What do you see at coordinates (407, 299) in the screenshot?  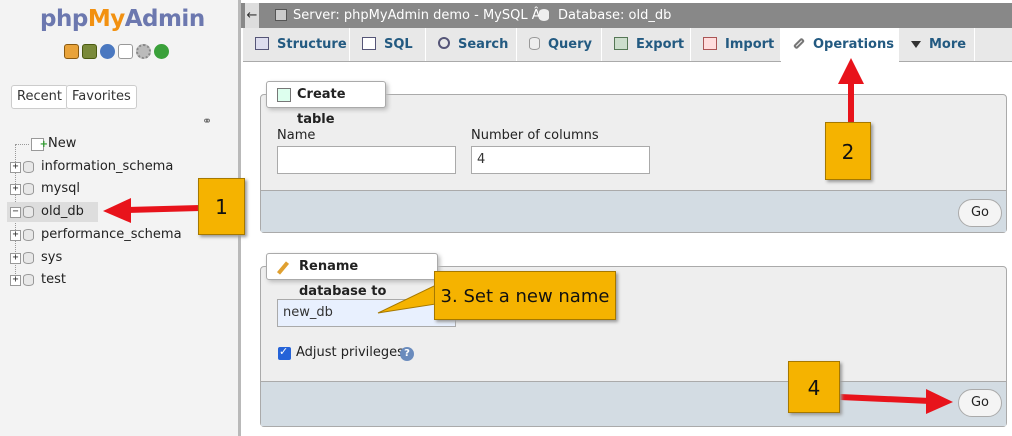 I see `callout-3-pointer` at bounding box center [407, 299].